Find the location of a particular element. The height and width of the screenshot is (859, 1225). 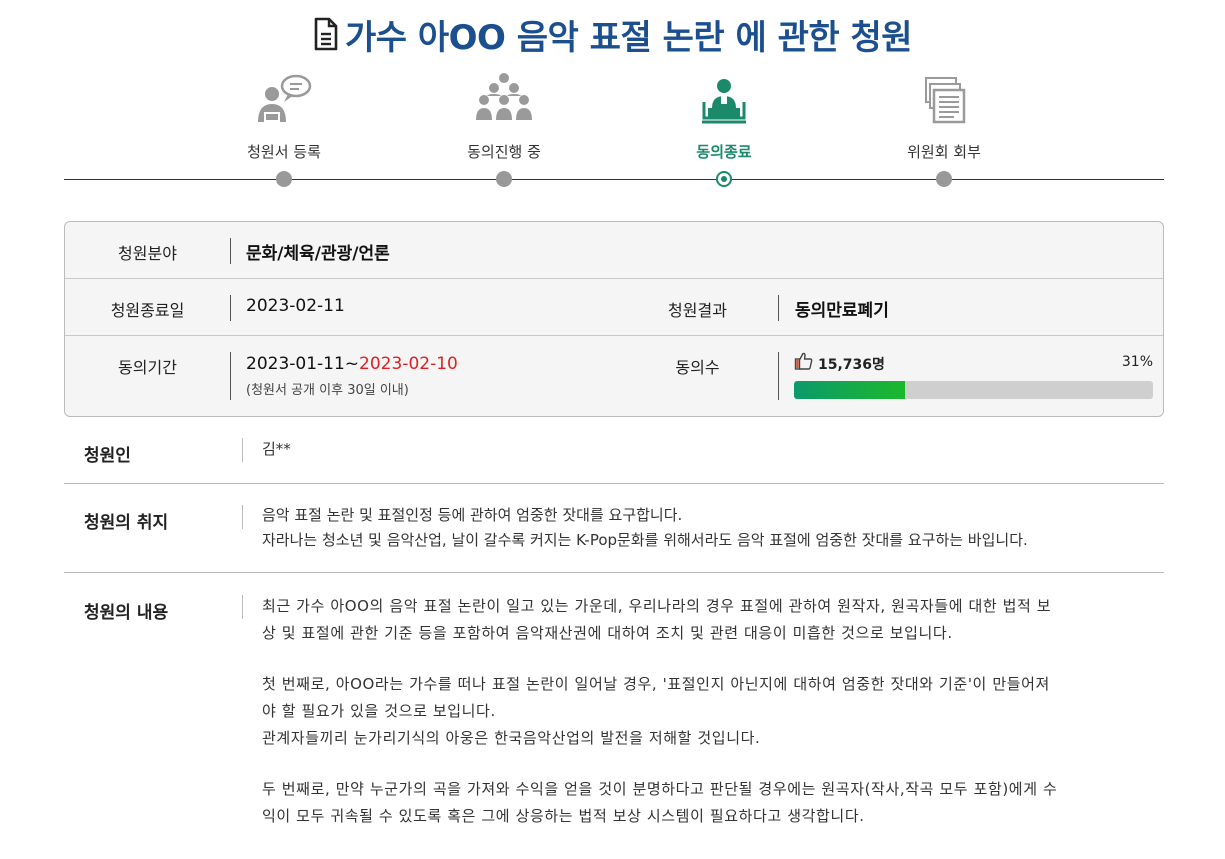

purpose-line: 음악 표절 논란 및 표절인정 등에 관하여 엄중한 잣대를 요구합니다. is located at coordinates (472, 515).